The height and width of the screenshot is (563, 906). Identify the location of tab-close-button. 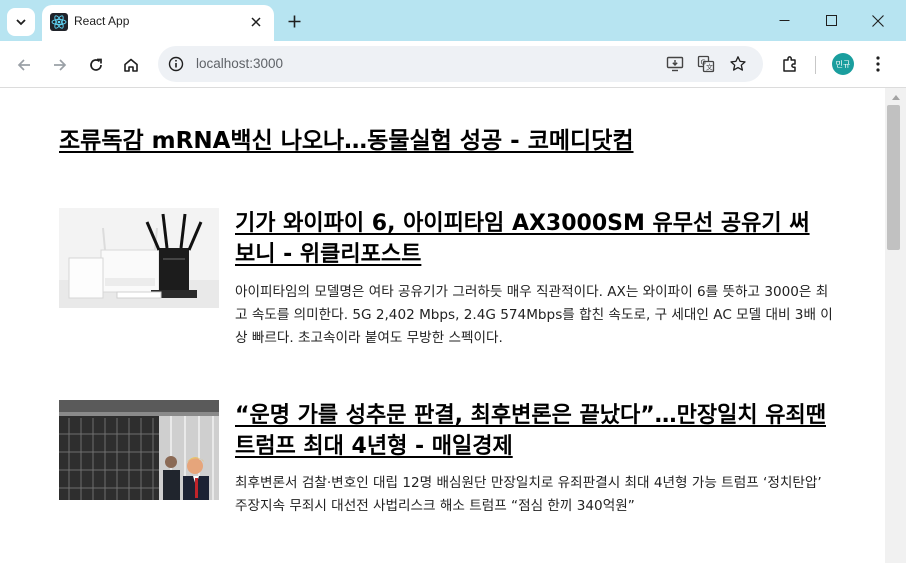
(256, 22).